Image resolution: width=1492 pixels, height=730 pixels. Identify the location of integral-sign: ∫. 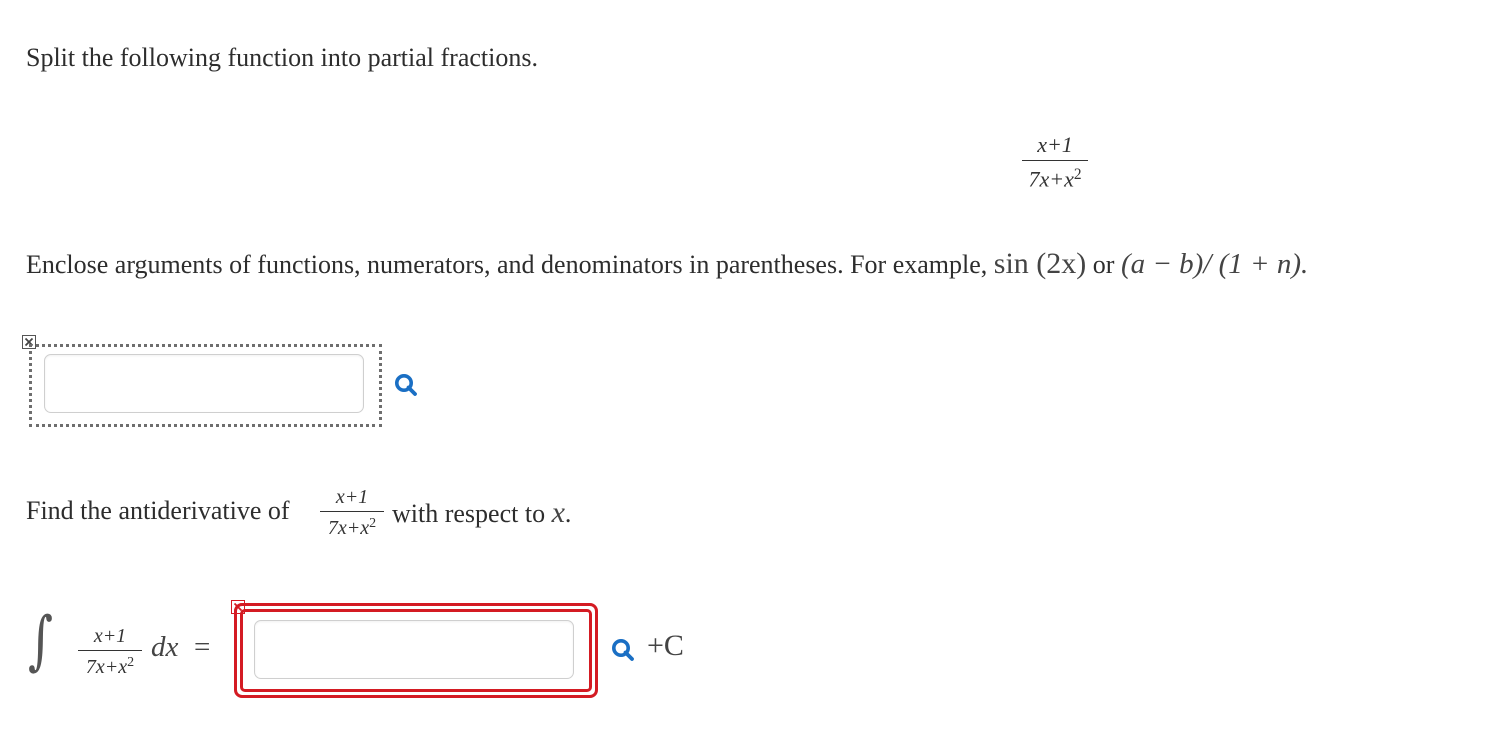
(41, 641).